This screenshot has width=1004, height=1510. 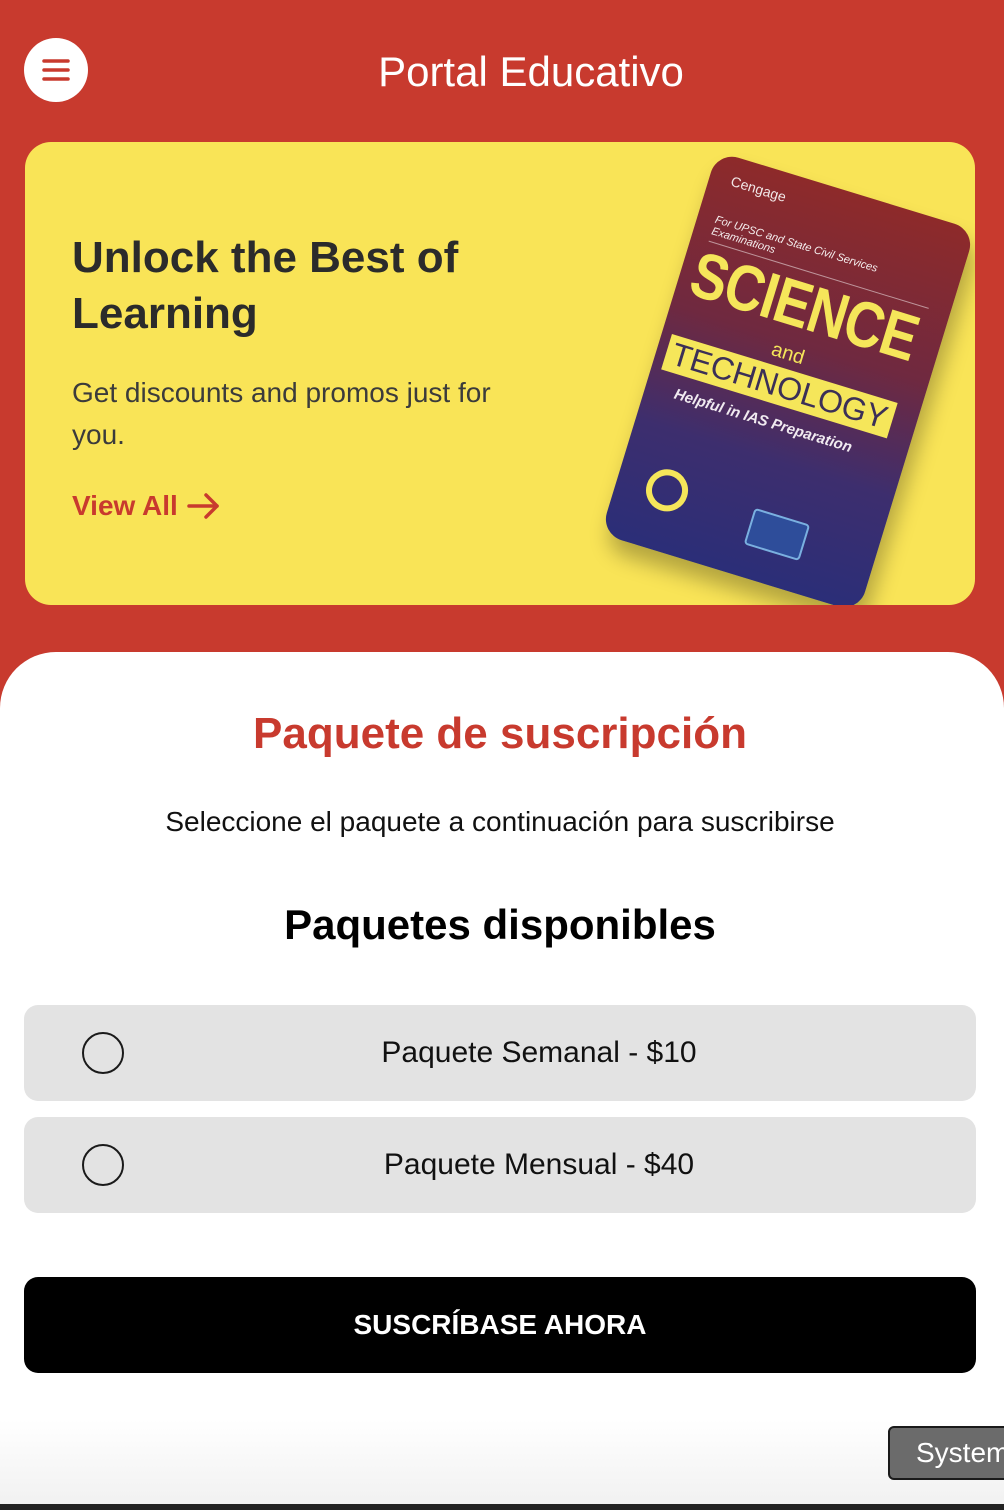 What do you see at coordinates (103, 1165) in the screenshot?
I see `monthly-radio-button` at bounding box center [103, 1165].